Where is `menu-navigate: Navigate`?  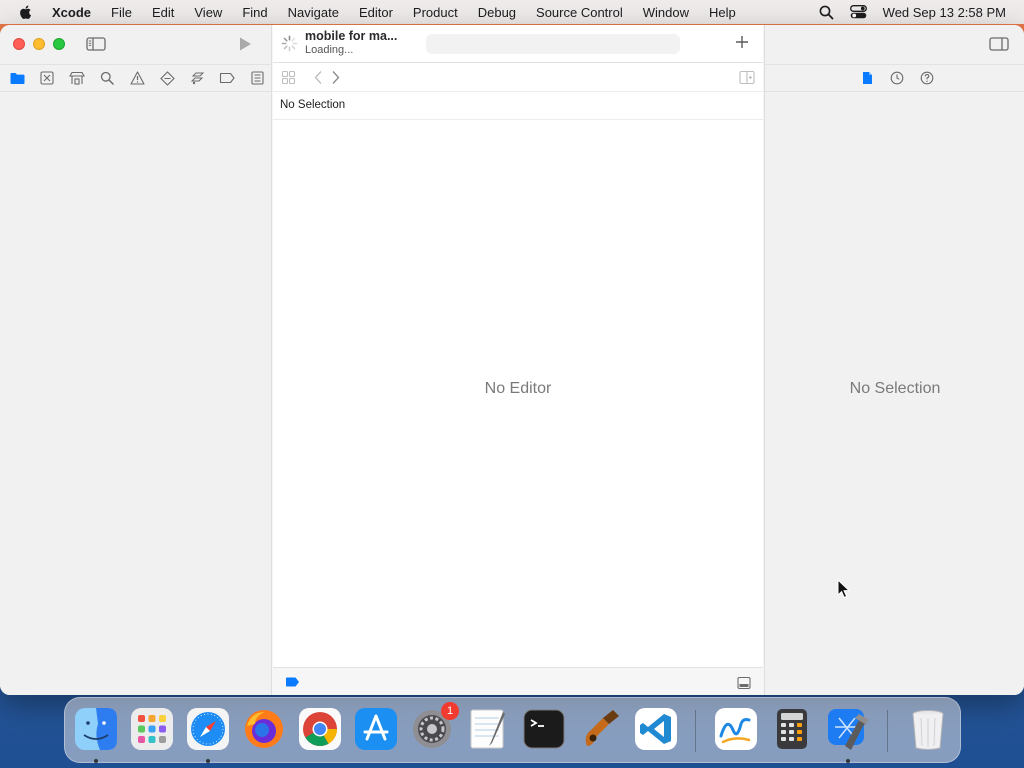
menu-navigate: Navigate is located at coordinates (313, 12).